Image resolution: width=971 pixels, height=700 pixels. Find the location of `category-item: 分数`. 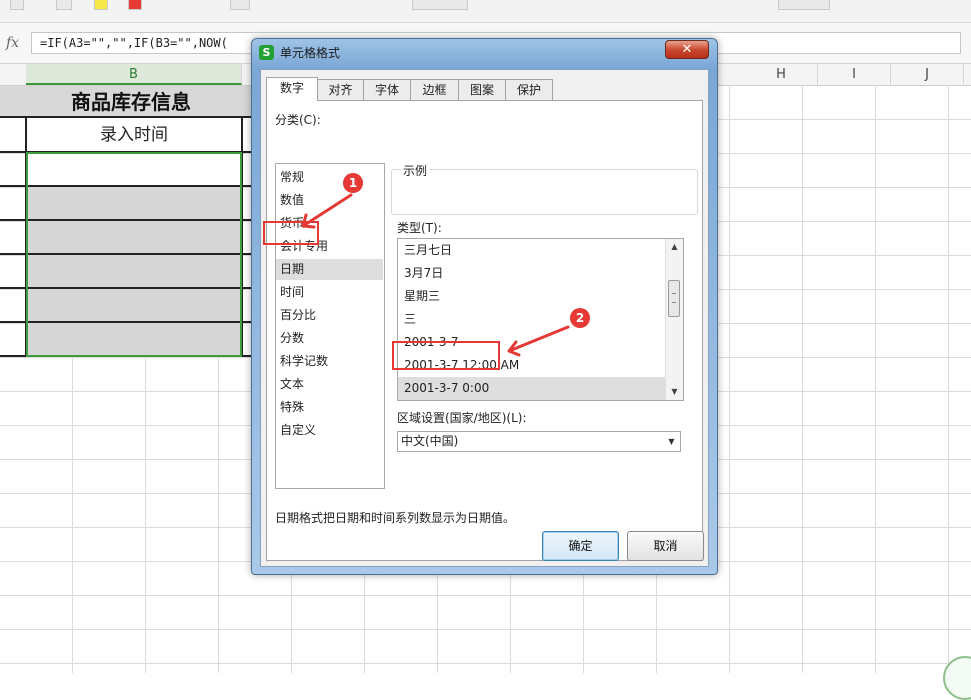

category-item: 分数 is located at coordinates (331, 338).